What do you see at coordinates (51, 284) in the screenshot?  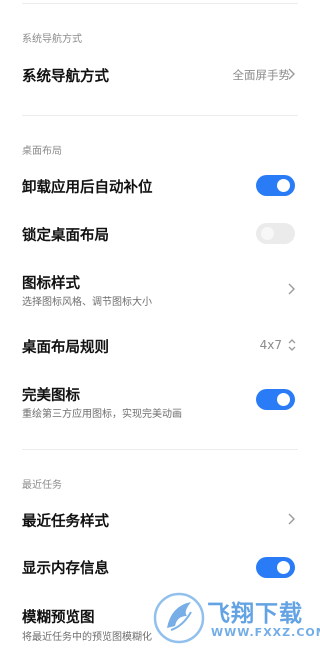 I see `row-title: 图标样式` at bounding box center [51, 284].